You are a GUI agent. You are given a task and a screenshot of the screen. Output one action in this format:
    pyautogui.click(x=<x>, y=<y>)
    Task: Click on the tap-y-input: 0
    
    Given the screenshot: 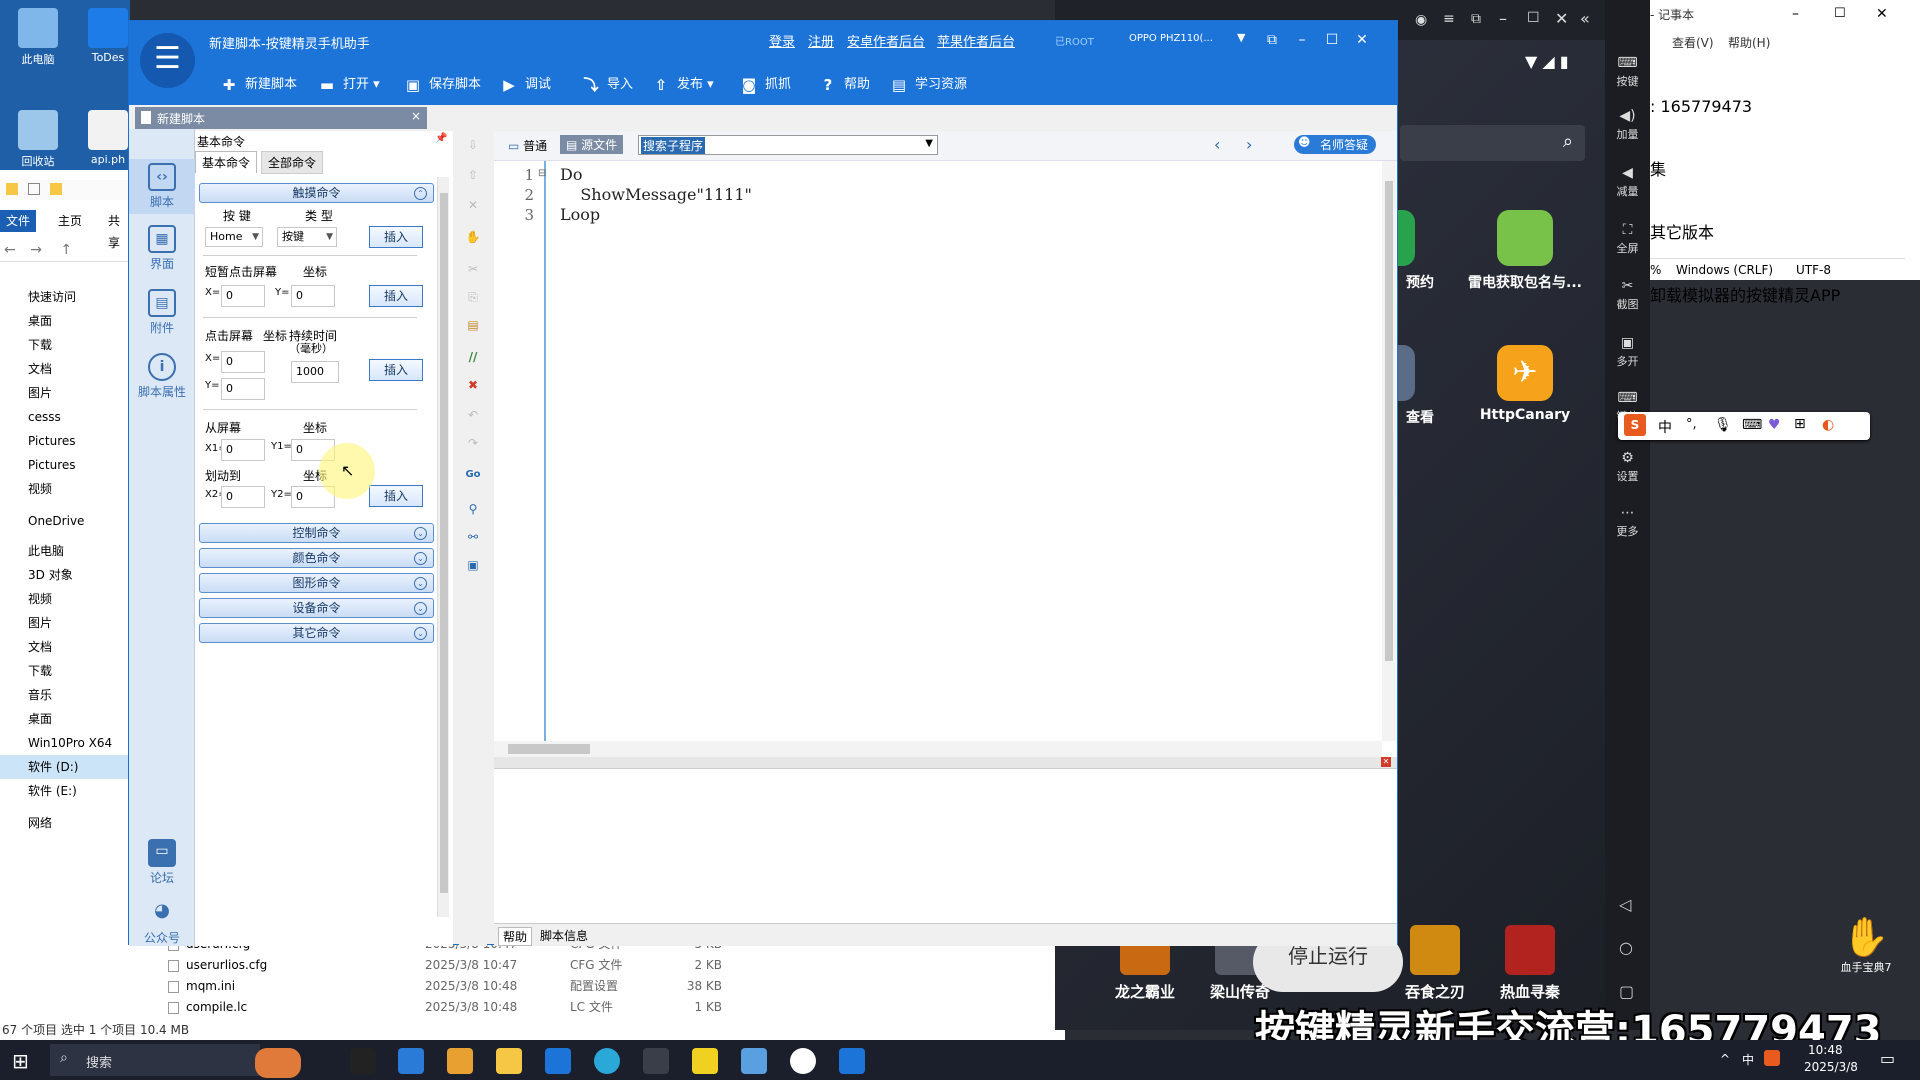 What is the action you would take?
    pyautogui.click(x=313, y=296)
    